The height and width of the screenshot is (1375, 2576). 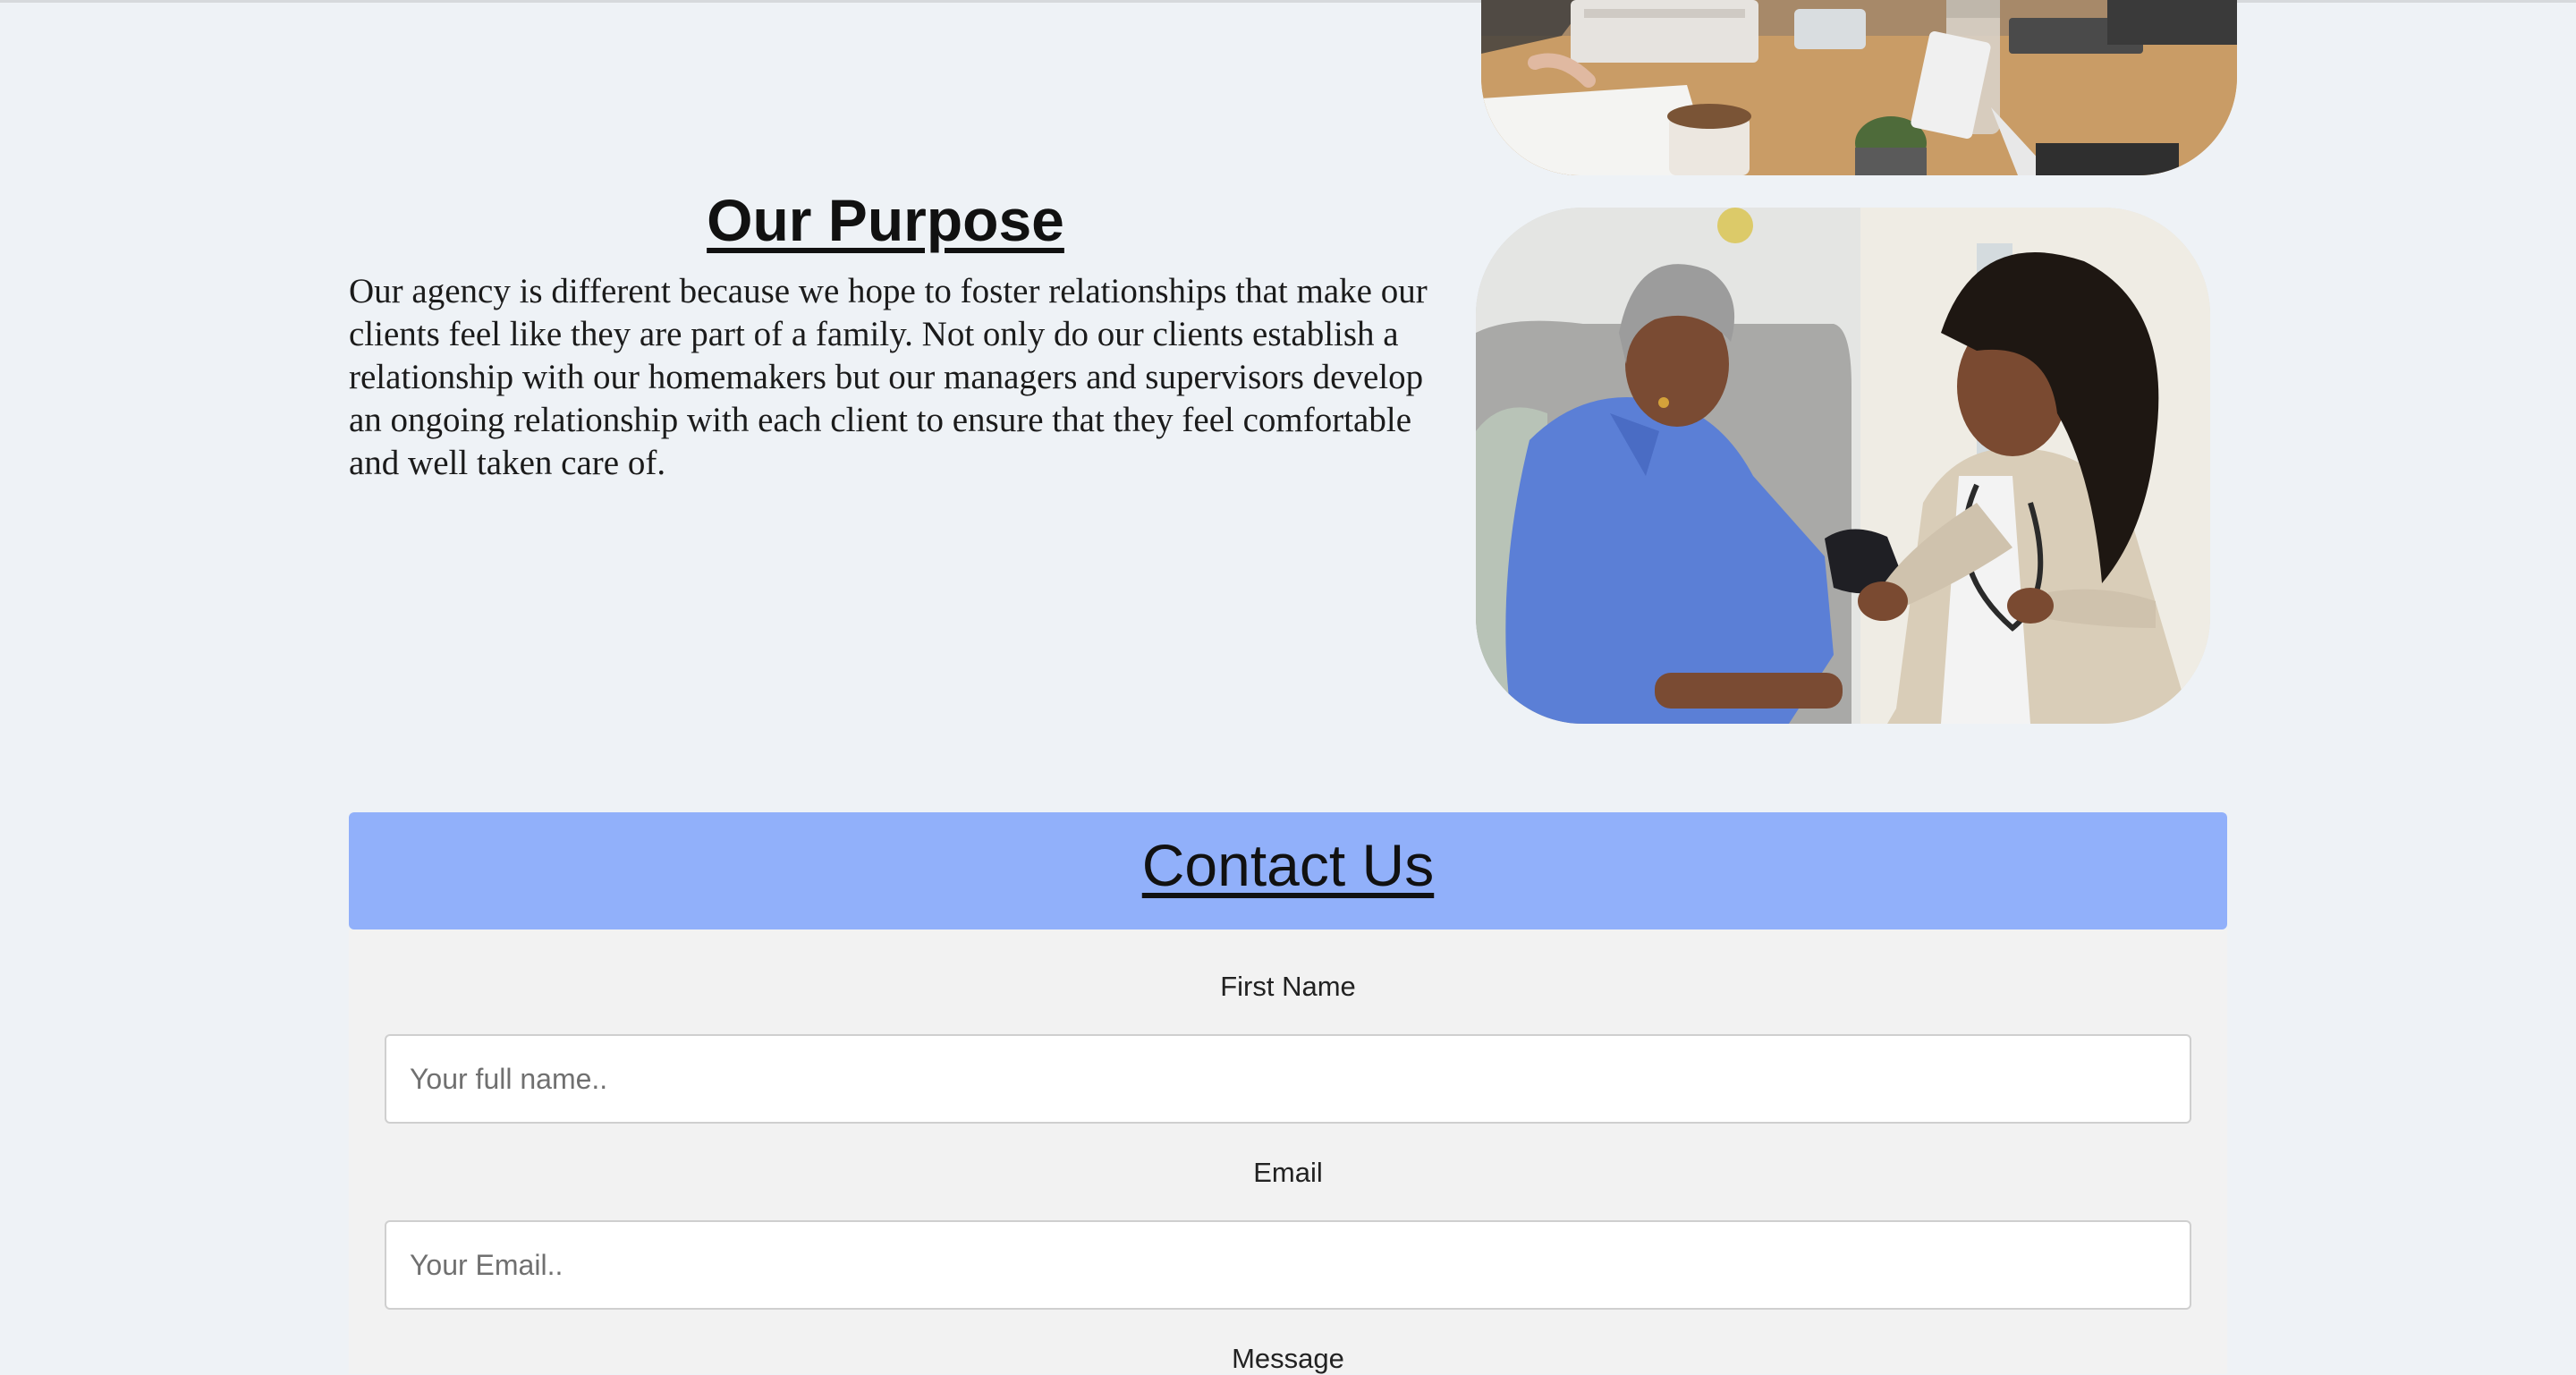 I want to click on office-desk-illustration, so click(x=1859, y=87).